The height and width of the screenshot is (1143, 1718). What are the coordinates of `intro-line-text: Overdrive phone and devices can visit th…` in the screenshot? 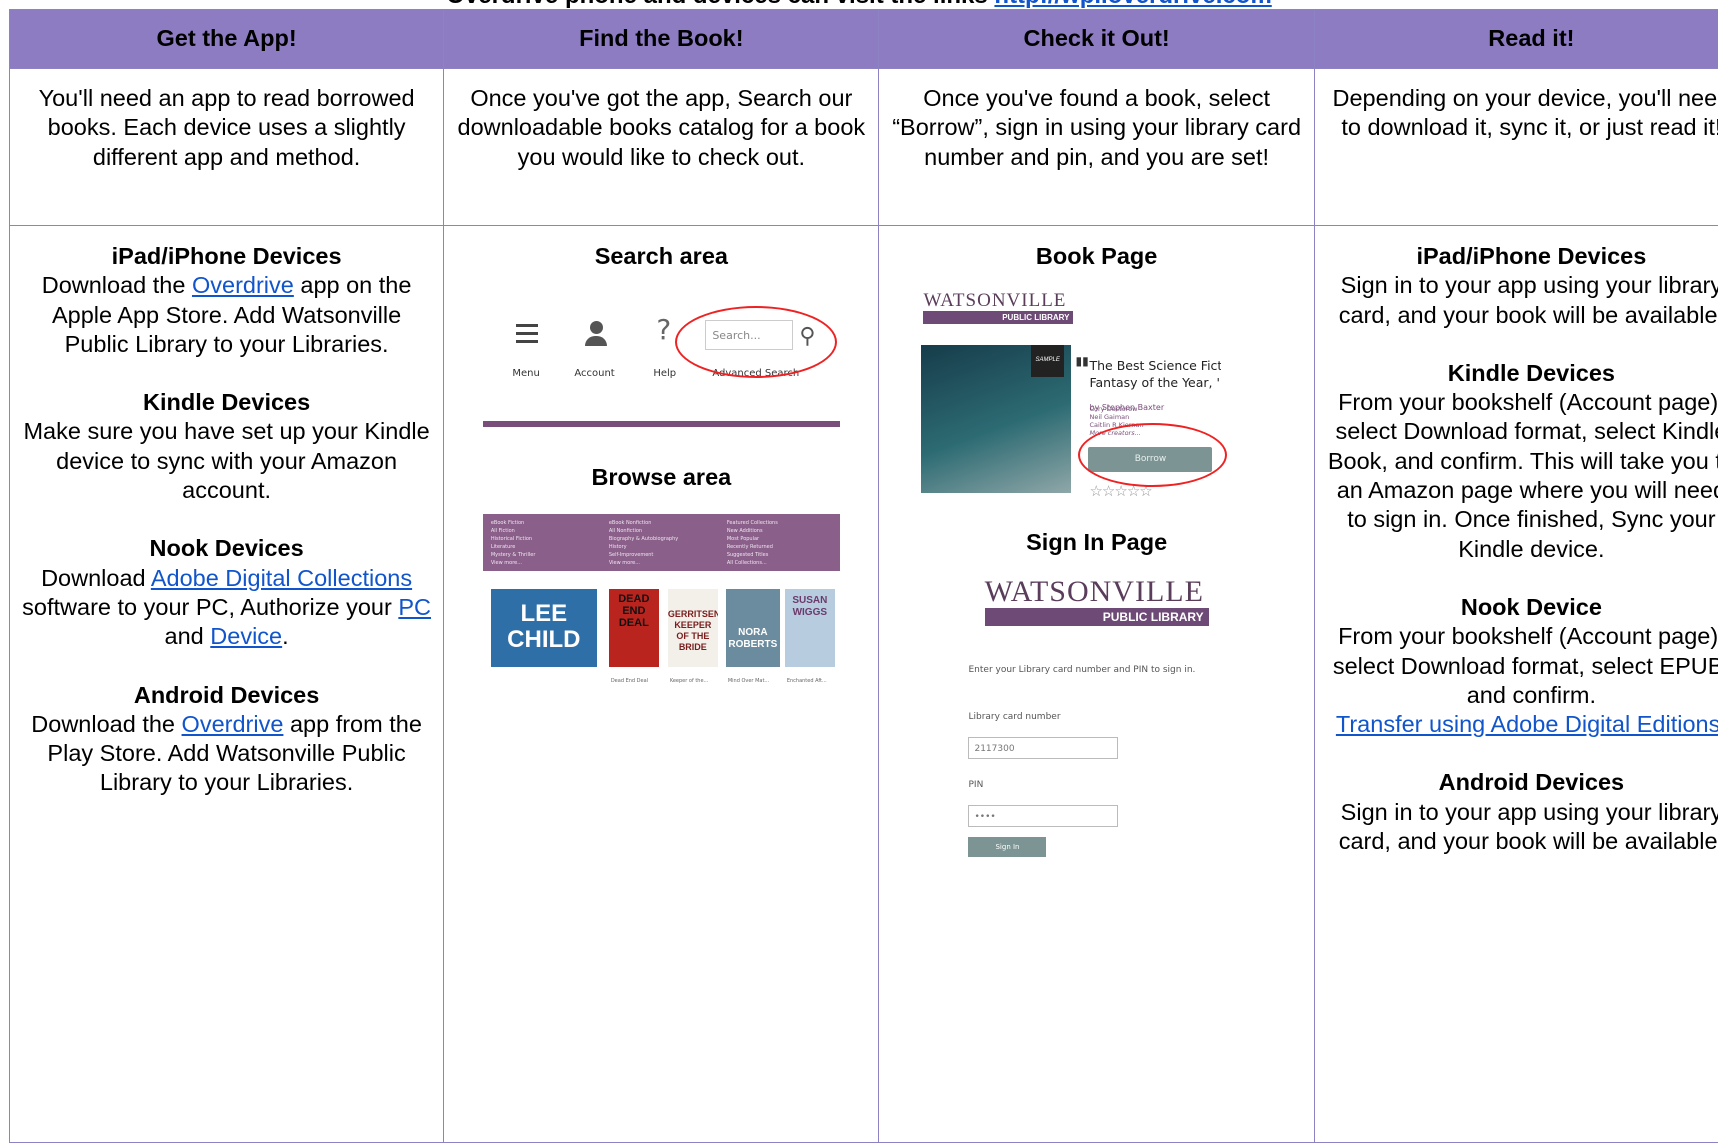 It's located at (720, 4).